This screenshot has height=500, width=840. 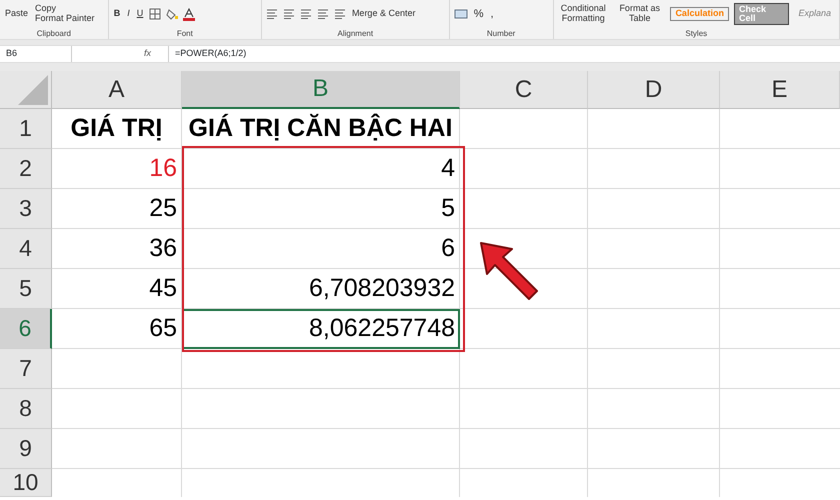 I want to click on format-painter-button: Format Painter, so click(x=65, y=19).